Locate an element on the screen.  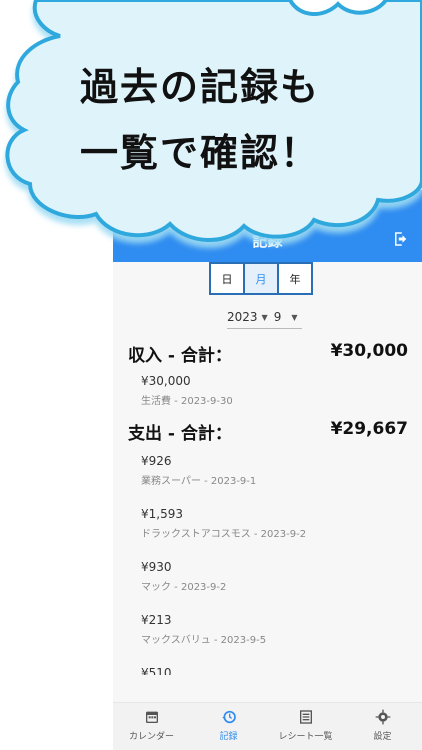
expense-summary: 支出 - 合計： ¥29,667 is located at coordinates (268, 431).